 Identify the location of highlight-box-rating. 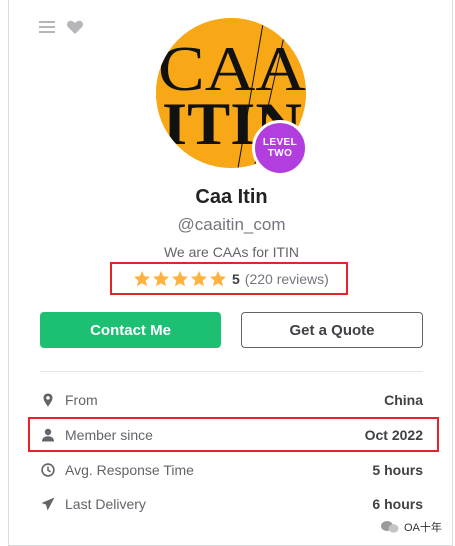
(229, 278).